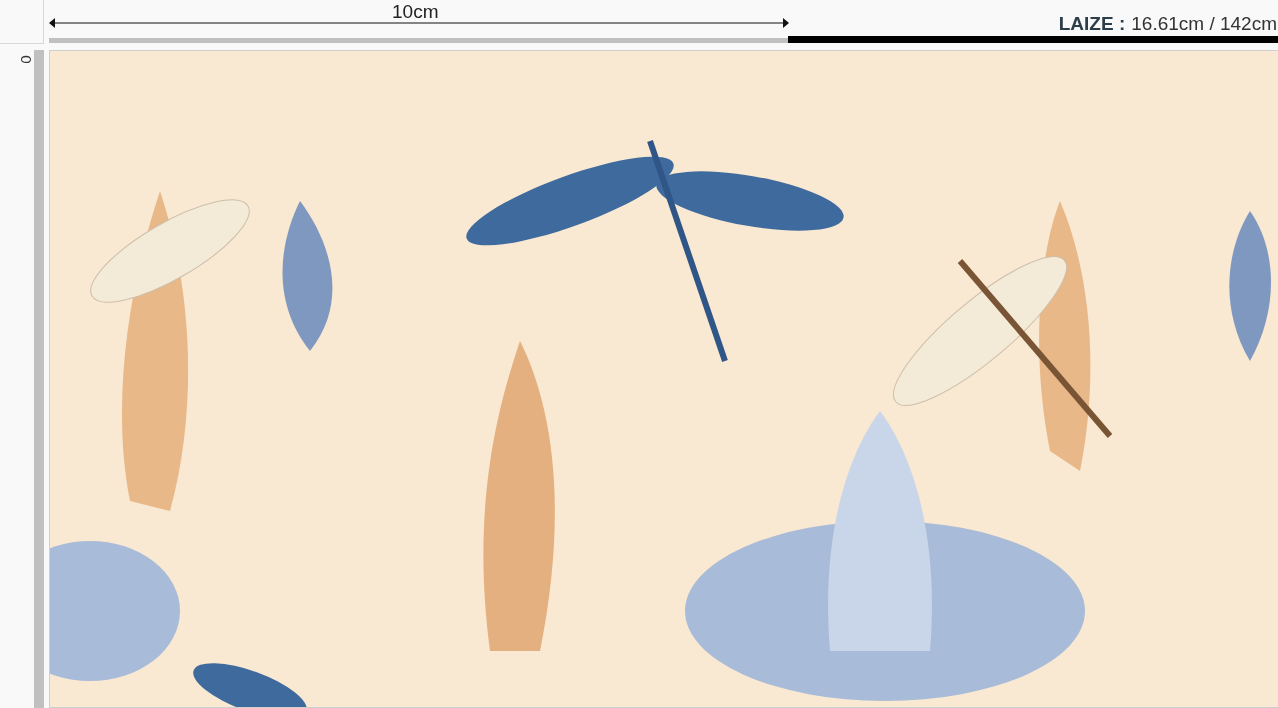 Image resolution: width=1278 pixels, height=708 pixels. Describe the element at coordinates (26, 59) in the screenshot. I see `ruler-origin-label: 0` at that location.